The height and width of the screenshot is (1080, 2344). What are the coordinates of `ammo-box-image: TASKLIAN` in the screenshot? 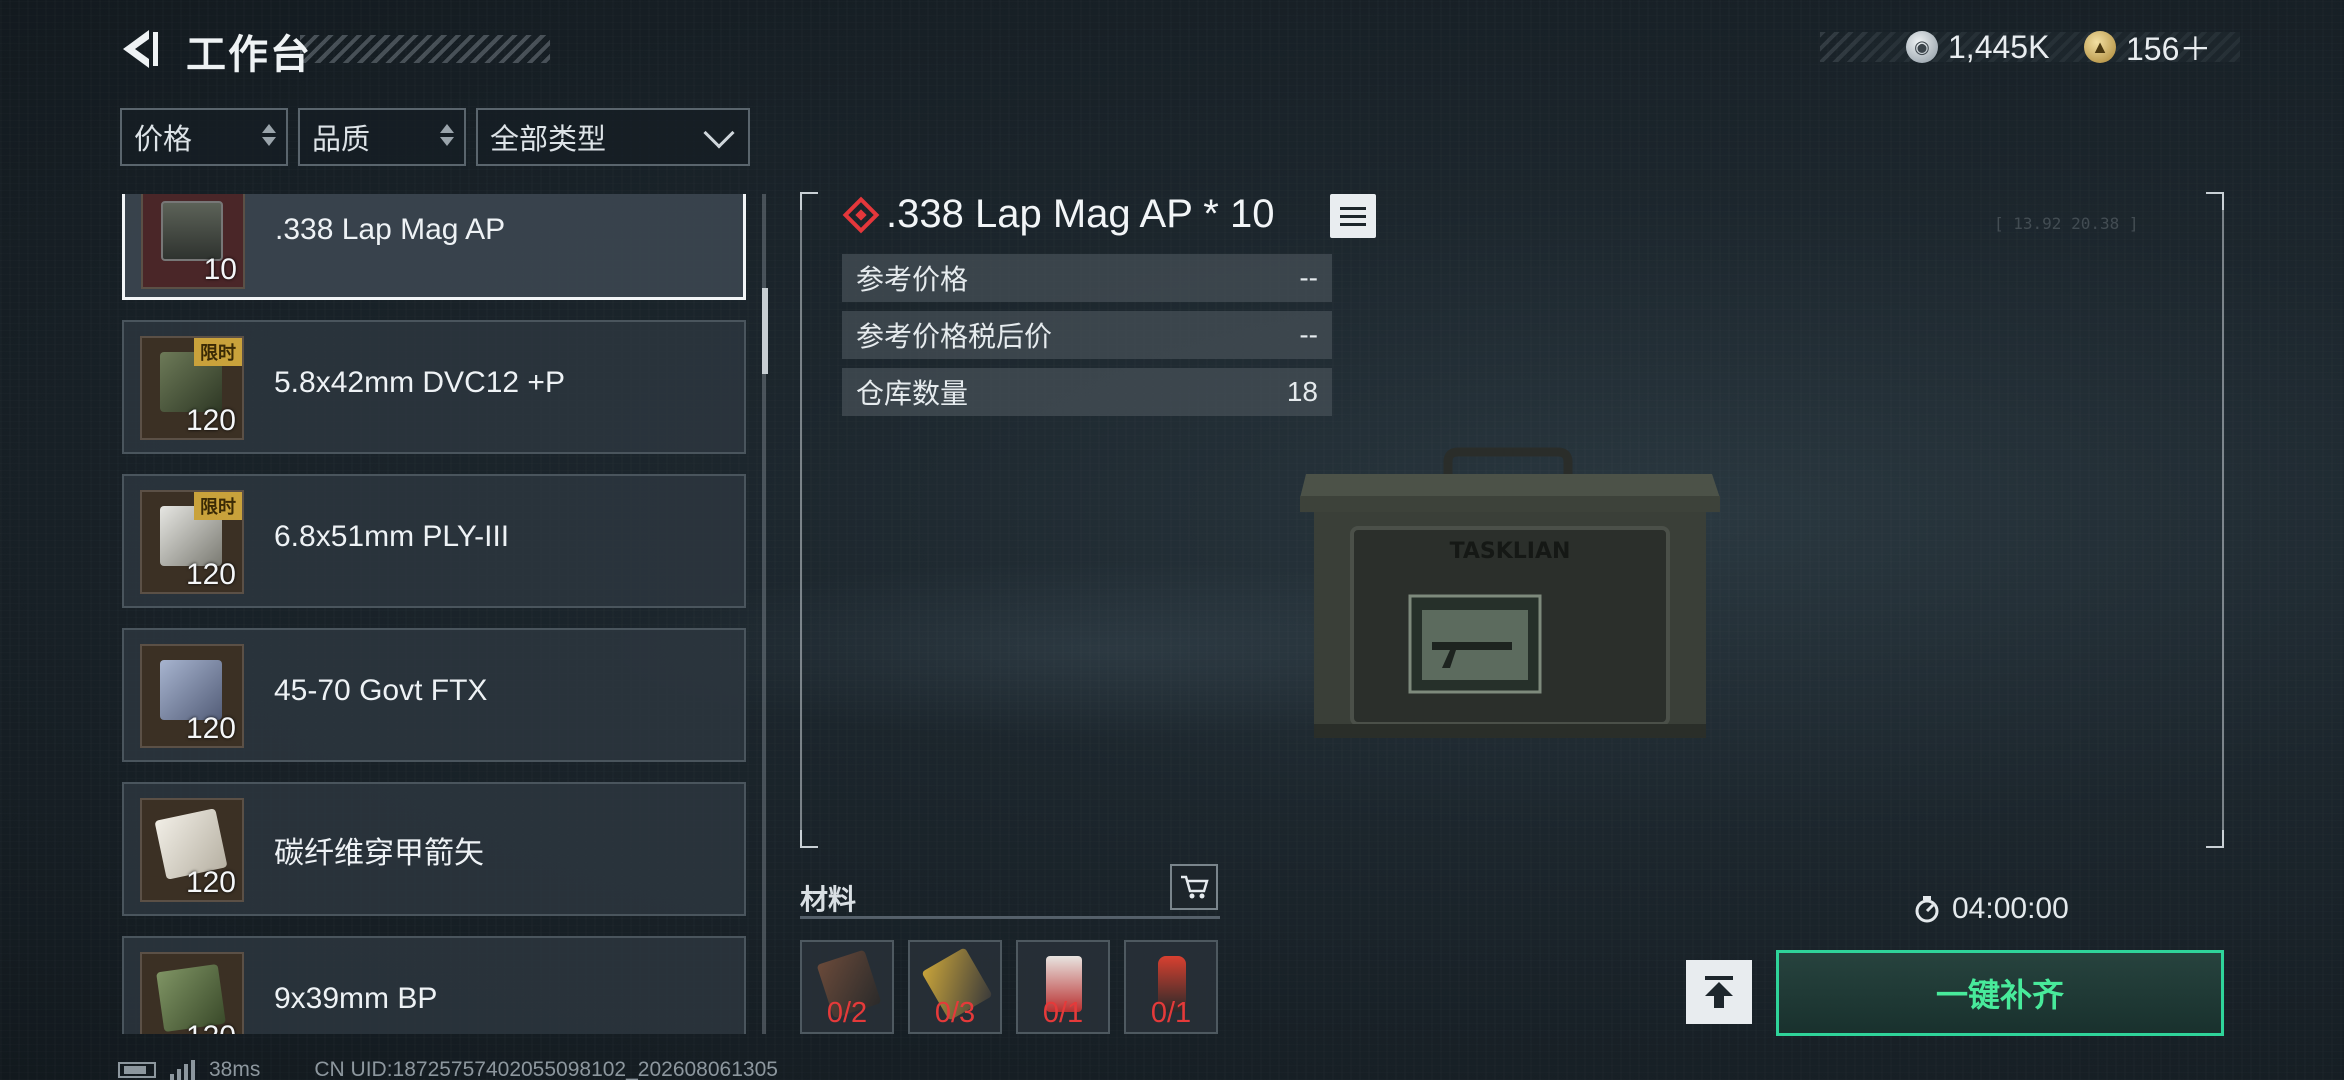 It's located at (1510, 592).